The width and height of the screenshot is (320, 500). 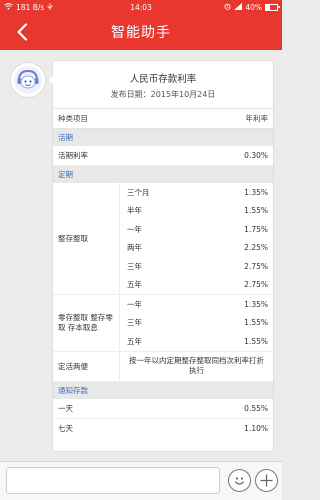 I want to click on plus-icon, so click(x=266, y=480).